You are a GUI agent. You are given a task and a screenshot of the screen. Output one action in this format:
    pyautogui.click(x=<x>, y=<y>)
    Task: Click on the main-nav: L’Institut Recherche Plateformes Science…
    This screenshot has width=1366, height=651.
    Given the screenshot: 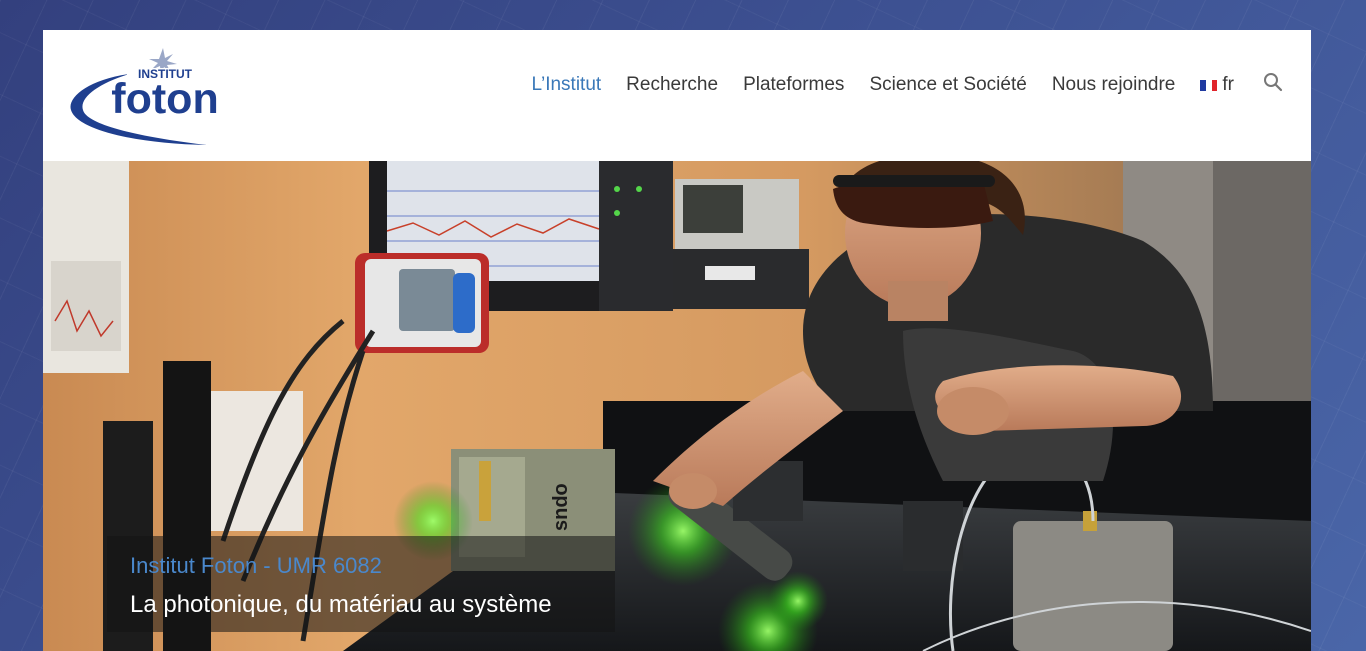 What is the action you would take?
    pyautogui.click(x=908, y=85)
    